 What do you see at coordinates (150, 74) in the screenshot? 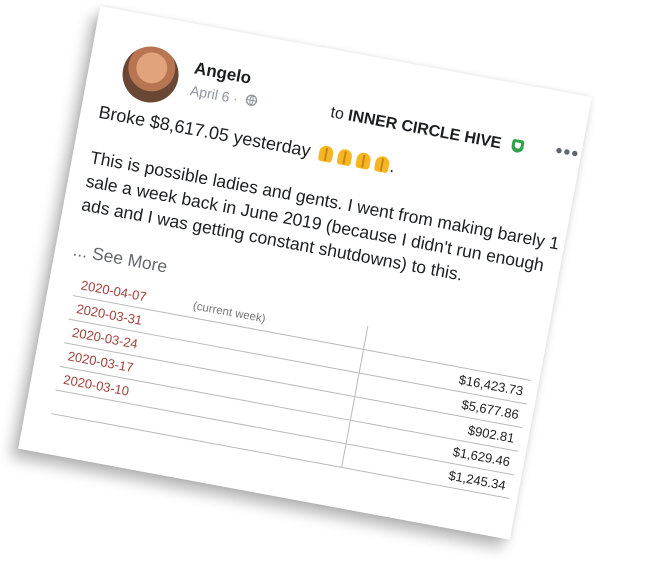
I see `avatar` at bounding box center [150, 74].